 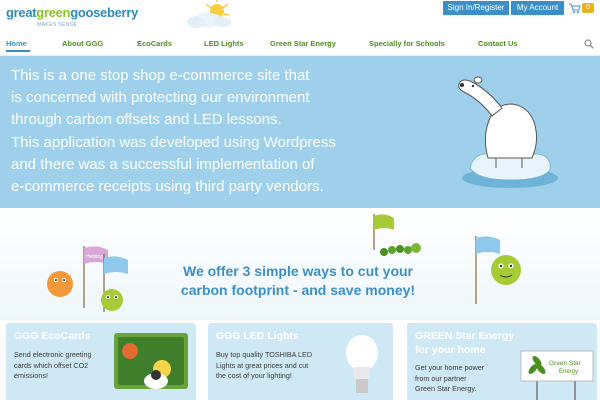 What do you see at coordinates (508, 132) in the screenshot?
I see `polar-bear-illustration` at bounding box center [508, 132].